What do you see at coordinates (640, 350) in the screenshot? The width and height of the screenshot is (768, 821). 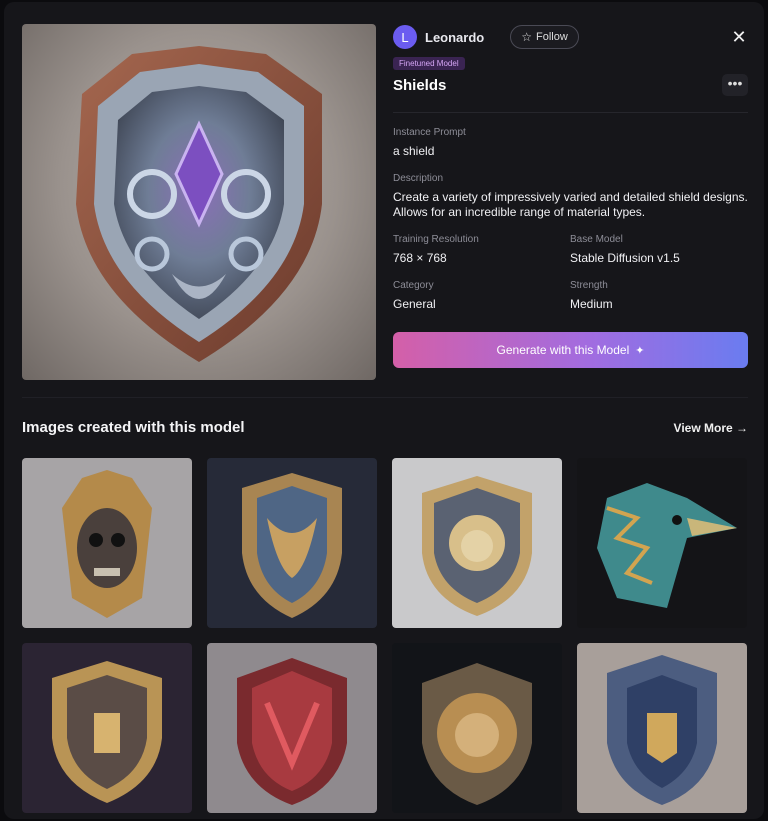 I see `sparkle-icon: ✦` at bounding box center [640, 350].